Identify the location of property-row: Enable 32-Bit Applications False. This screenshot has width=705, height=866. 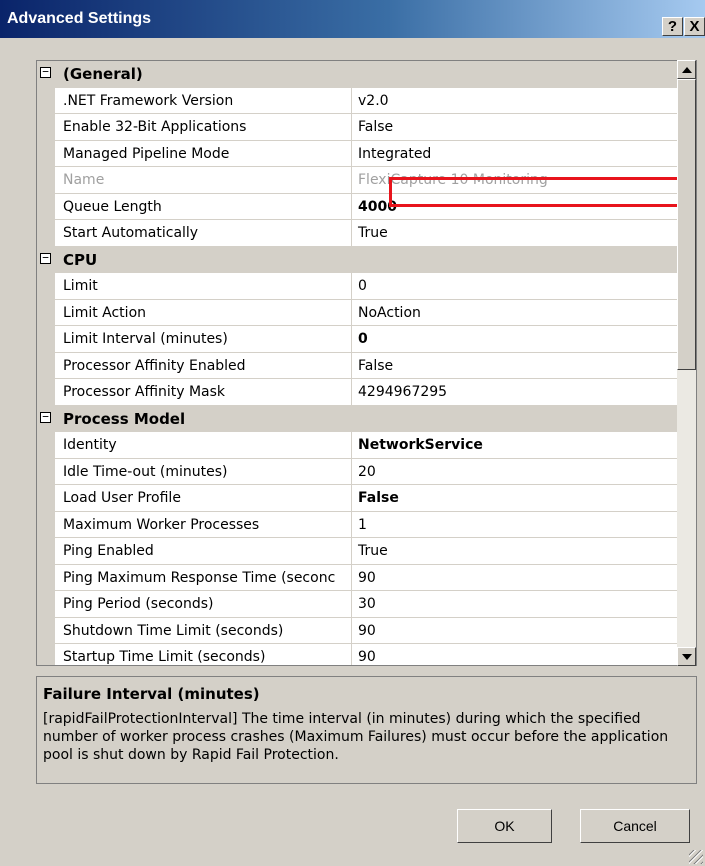
(357, 127).